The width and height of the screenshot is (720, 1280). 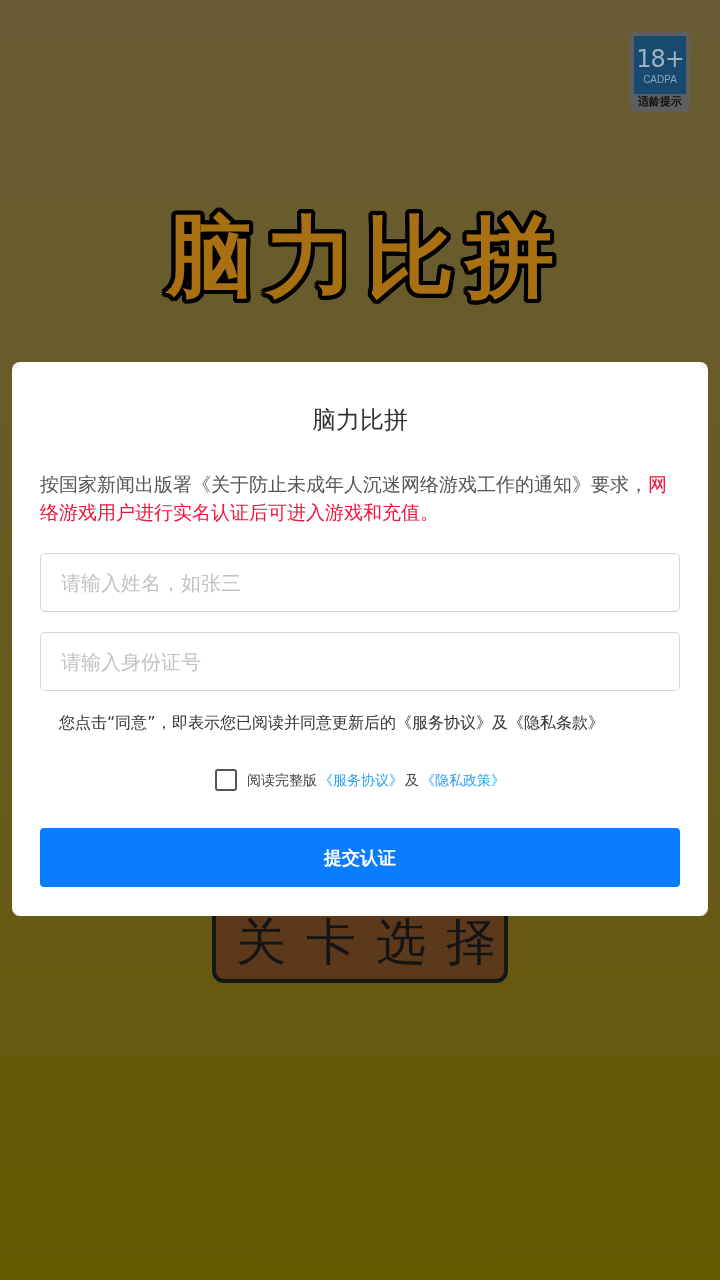 I want to click on notice-text: 按国家新闻出版署《关于防止未成年人沉迷网络游戏工作的通知》要求，网络游戏用户进行实名认证后可进入游戏和充值。, so click(x=354, y=498).